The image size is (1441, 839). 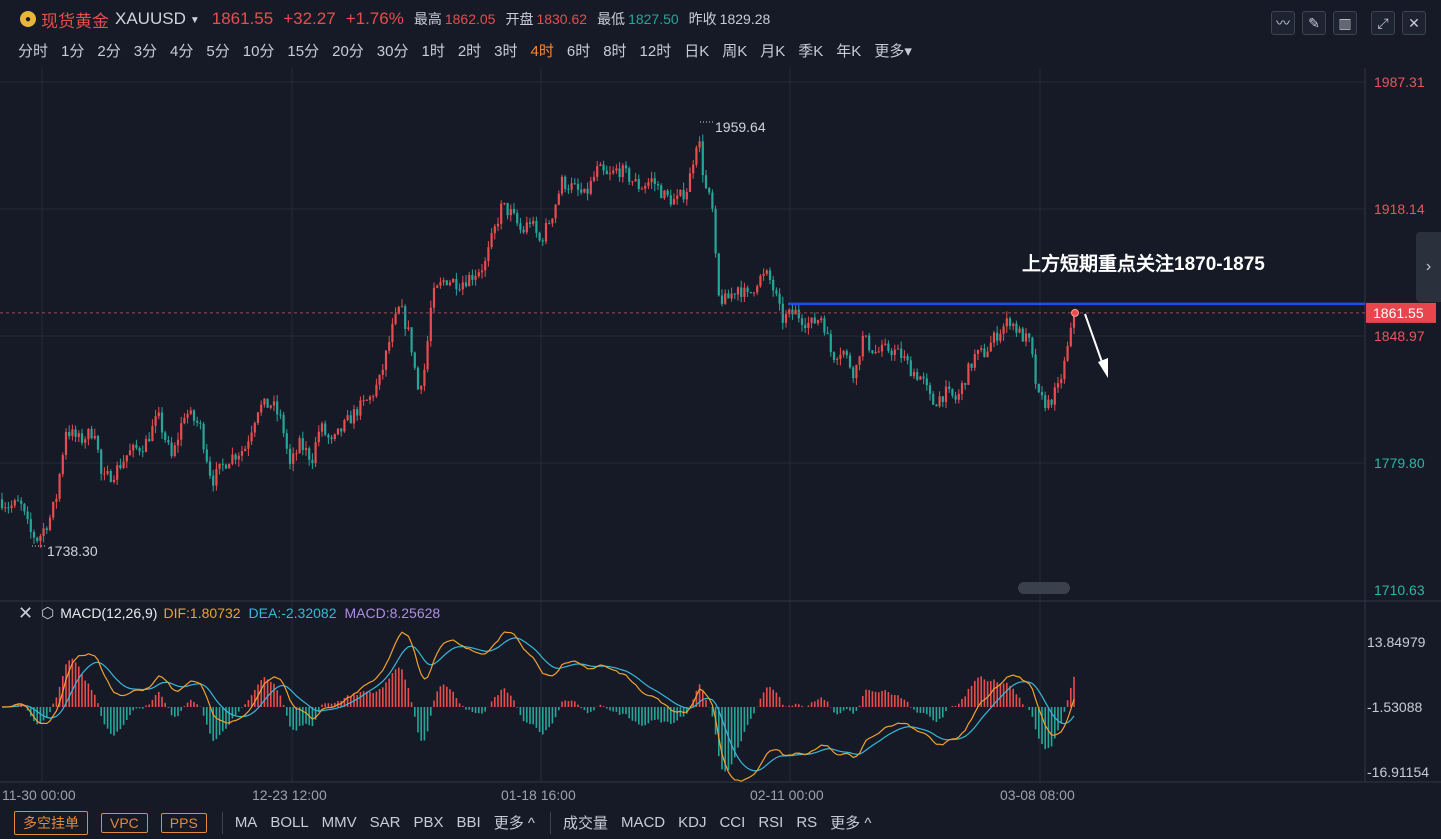 What do you see at coordinates (850, 822) in the screenshot?
I see `sub-indicator-more: 更多 ^` at bounding box center [850, 822].